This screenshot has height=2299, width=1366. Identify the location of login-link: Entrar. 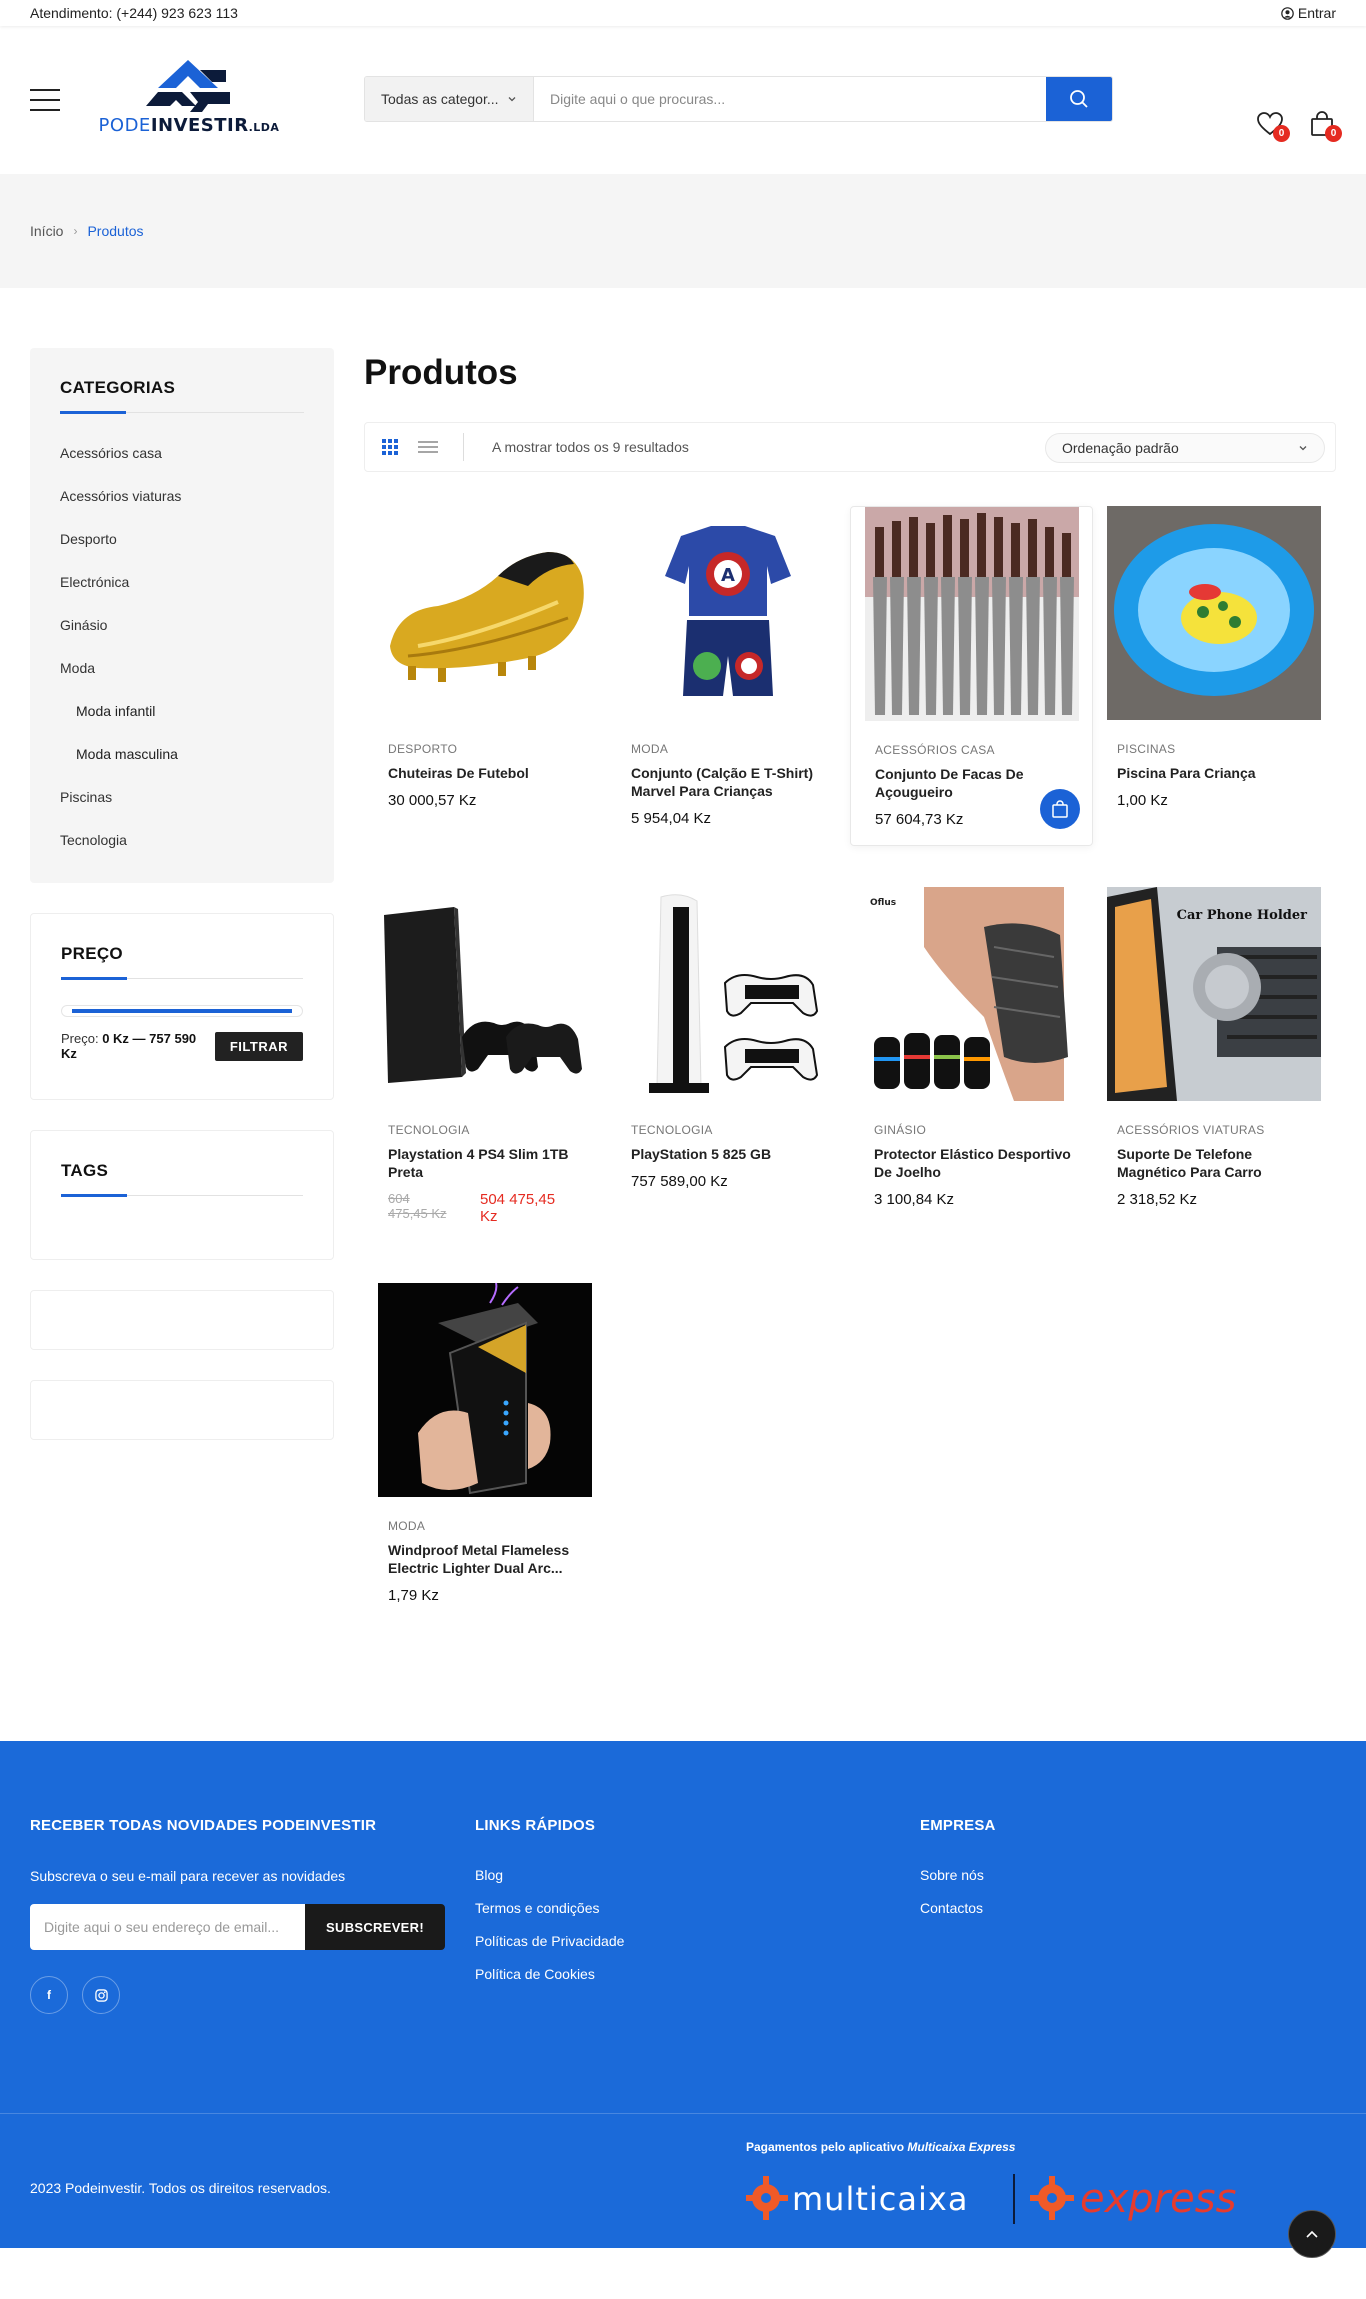
(1308, 13).